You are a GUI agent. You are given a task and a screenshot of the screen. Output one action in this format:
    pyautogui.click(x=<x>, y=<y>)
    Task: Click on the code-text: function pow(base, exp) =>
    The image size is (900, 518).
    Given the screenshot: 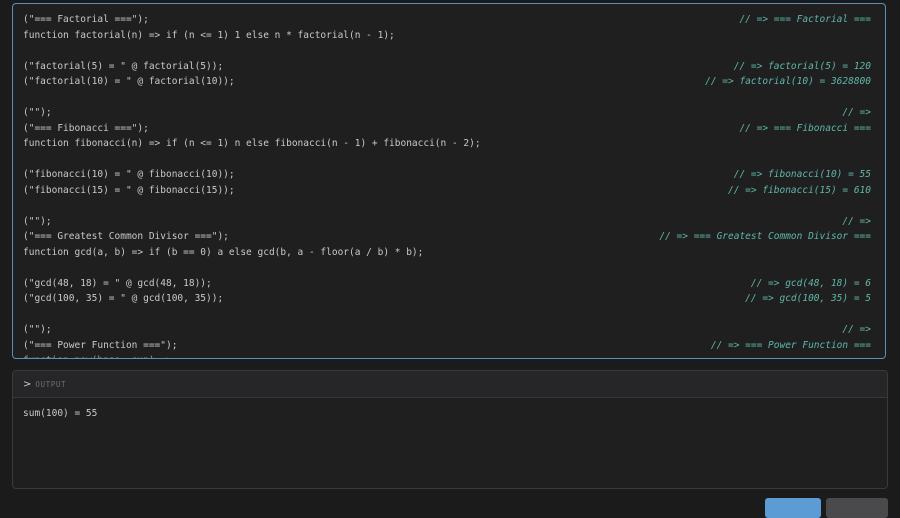 What is the action you would take?
    pyautogui.click(x=97, y=355)
    